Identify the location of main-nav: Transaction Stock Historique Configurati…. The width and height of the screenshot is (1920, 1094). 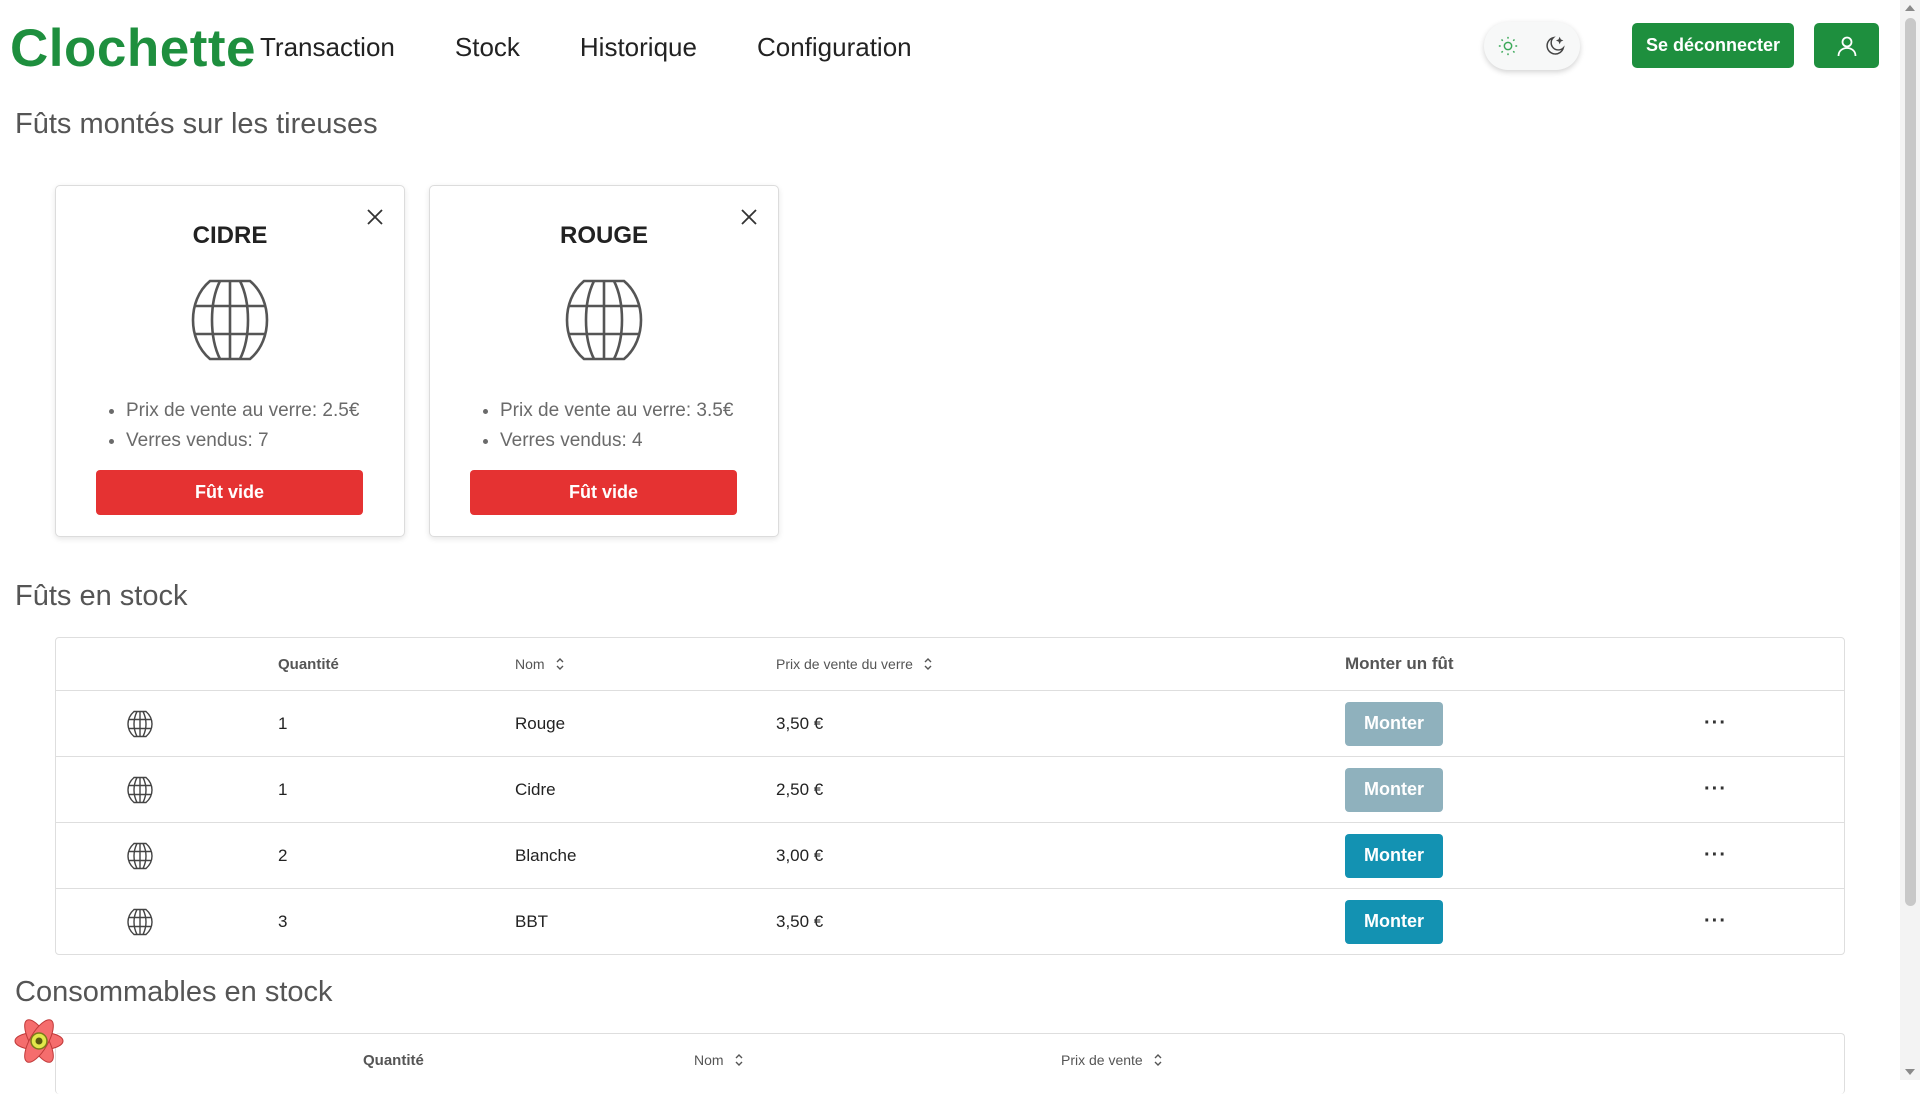
(616, 47).